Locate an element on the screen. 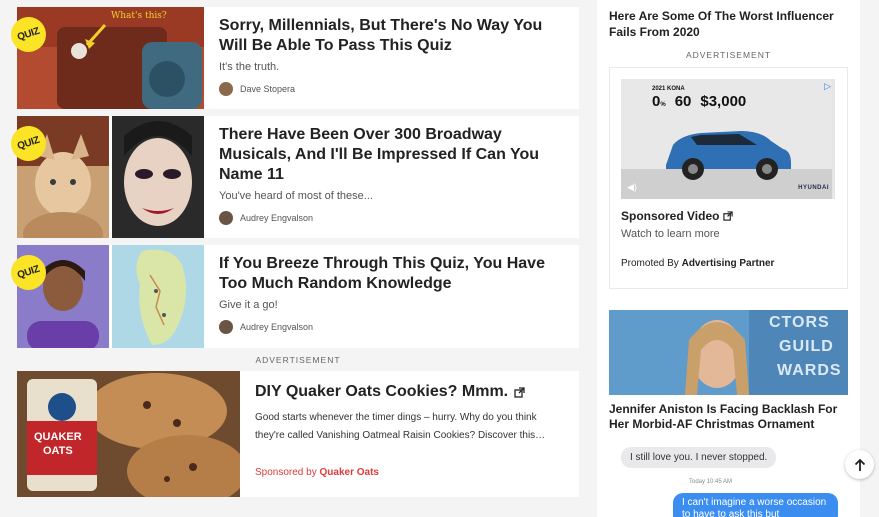 The height and width of the screenshot is (517, 879). sponsored-by-brand: Quaker Oats is located at coordinates (349, 472).